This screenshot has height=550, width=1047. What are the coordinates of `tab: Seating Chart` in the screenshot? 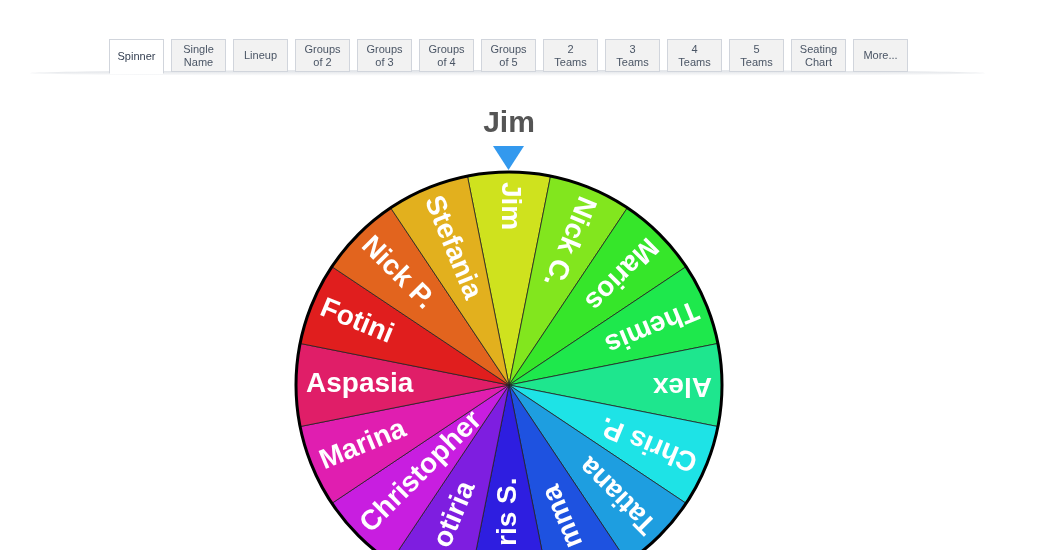 It's located at (818, 55).